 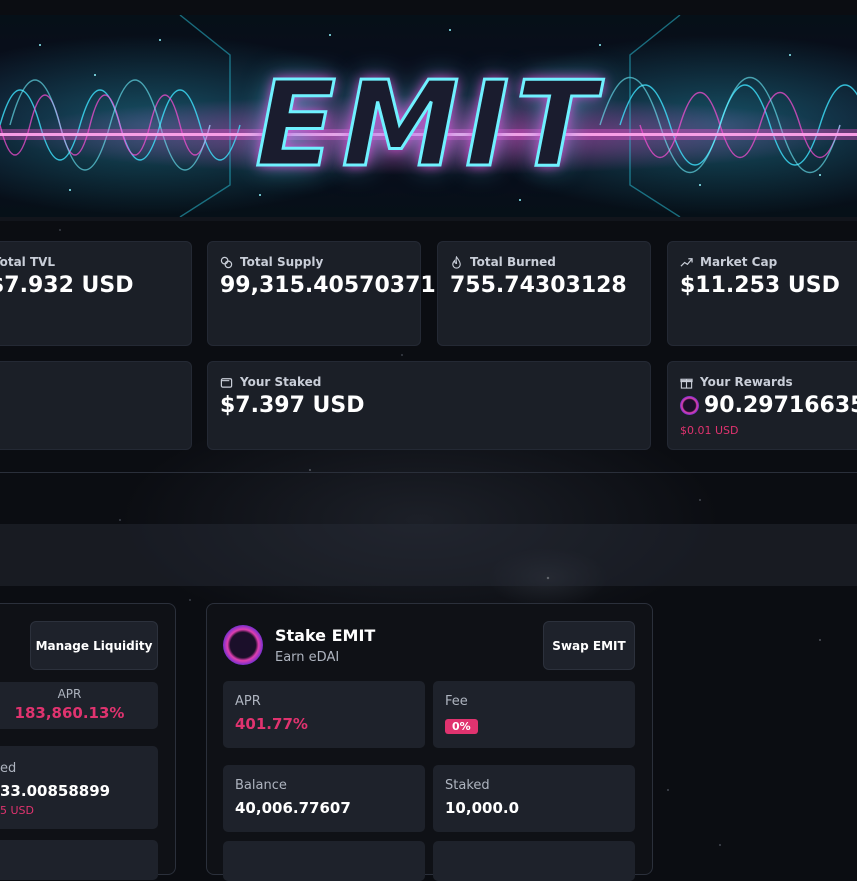 What do you see at coordinates (324, 861) in the screenshot?
I see `extra-tile-left` at bounding box center [324, 861].